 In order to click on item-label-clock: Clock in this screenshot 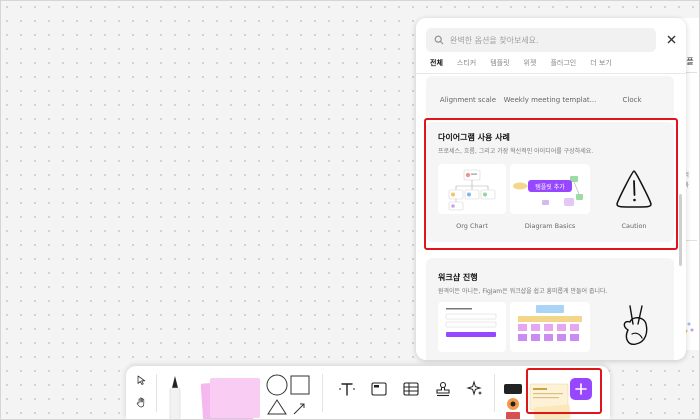, I will do `click(631, 100)`.